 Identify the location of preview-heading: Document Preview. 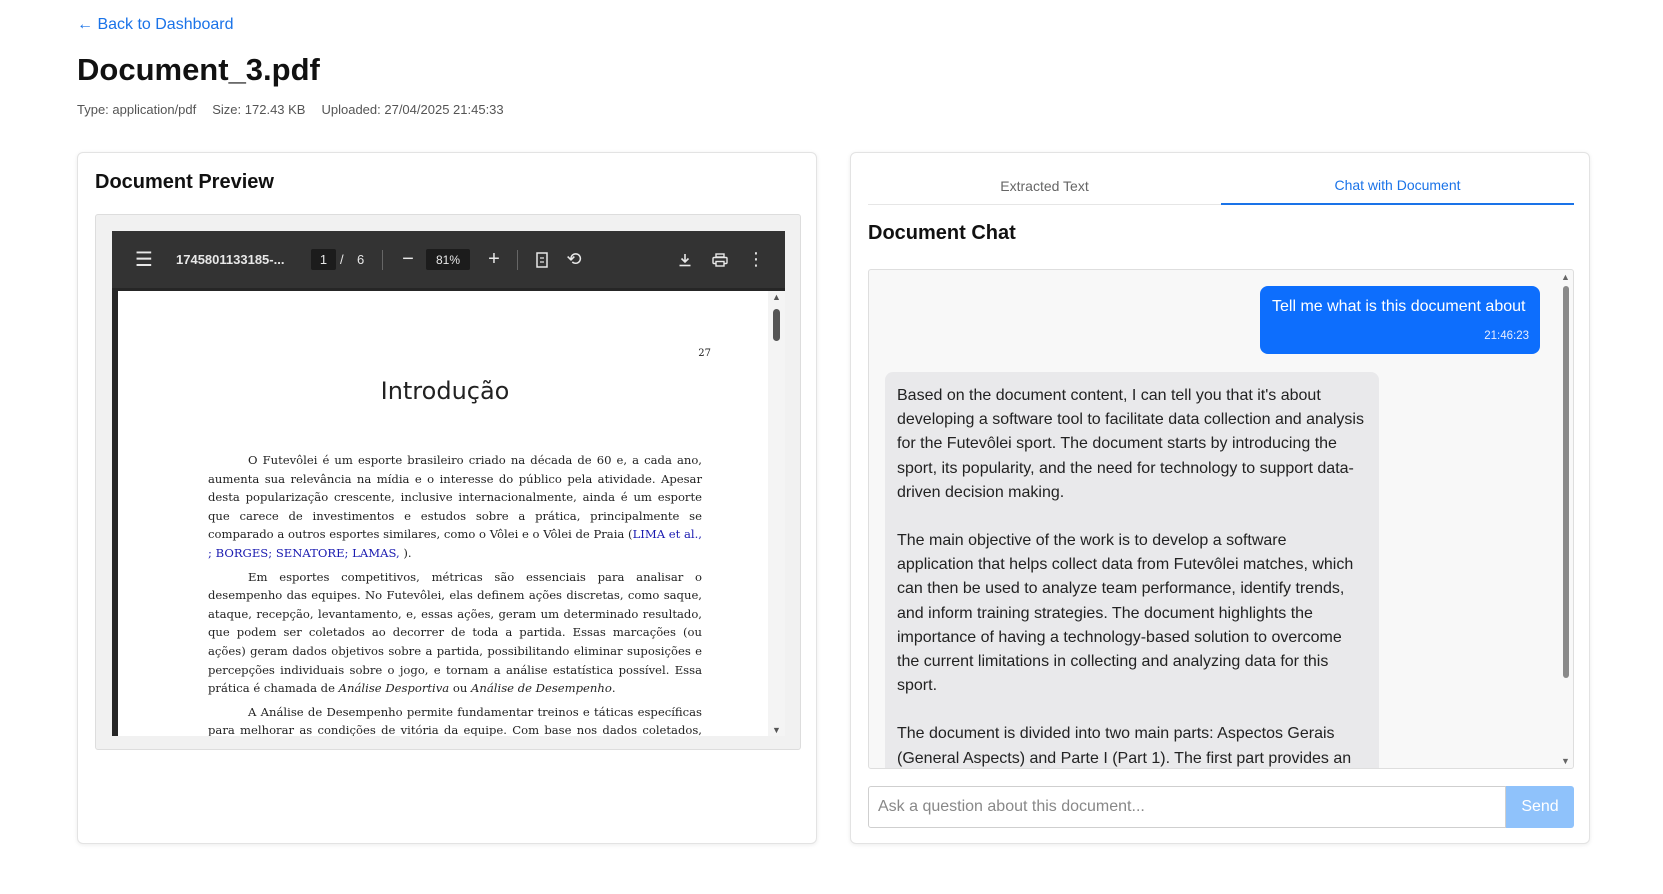
(184, 182).